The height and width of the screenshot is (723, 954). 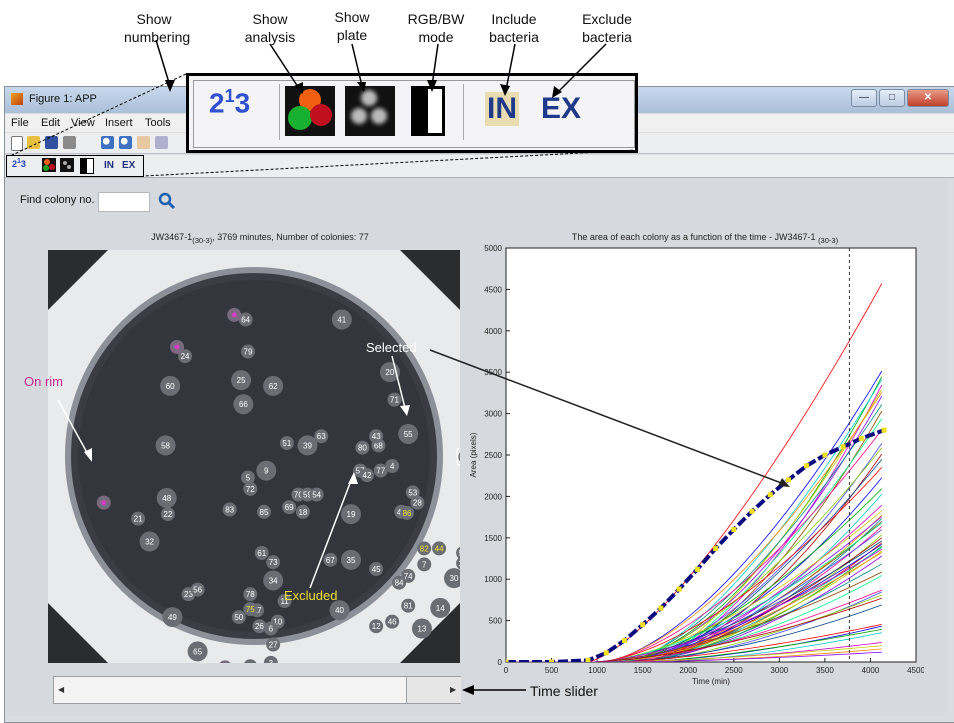 What do you see at coordinates (87, 166) in the screenshot?
I see `rgb-bw-small-icon` at bounding box center [87, 166].